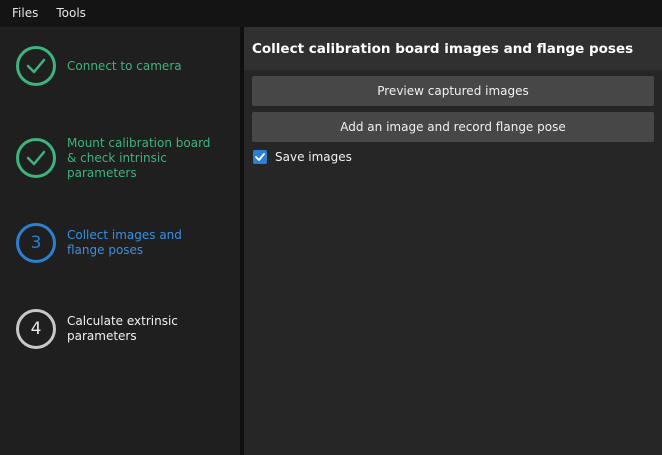 This screenshot has width=662, height=455. I want to click on save-images-checkbox, so click(260, 157).